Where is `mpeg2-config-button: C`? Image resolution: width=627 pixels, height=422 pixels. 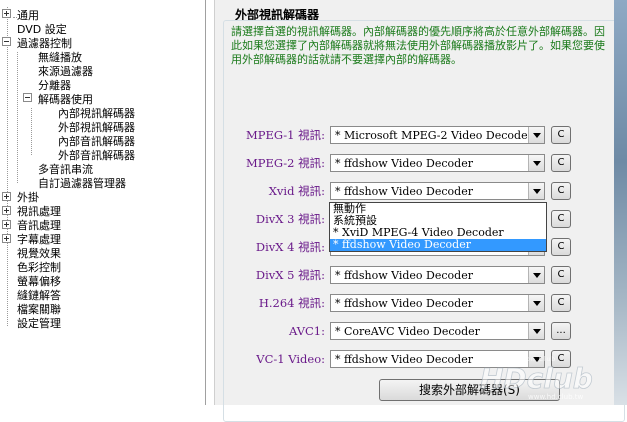 mpeg2-config-button: C is located at coordinates (561, 163).